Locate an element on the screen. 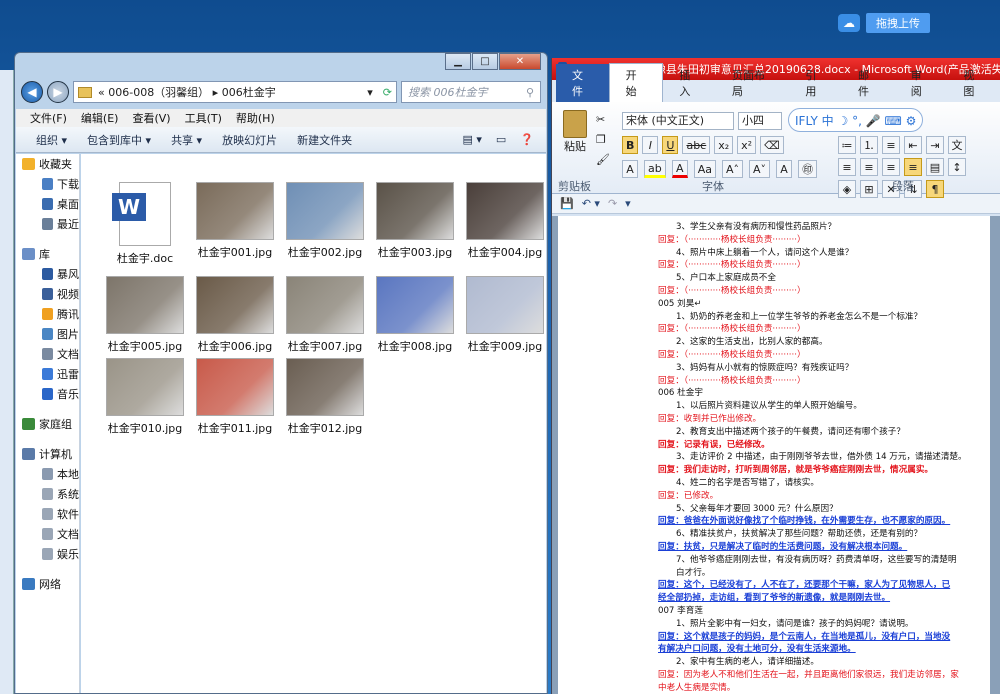 The height and width of the screenshot is (694, 1000). file-item: 杜金宇005.jpg is located at coordinates (145, 315).